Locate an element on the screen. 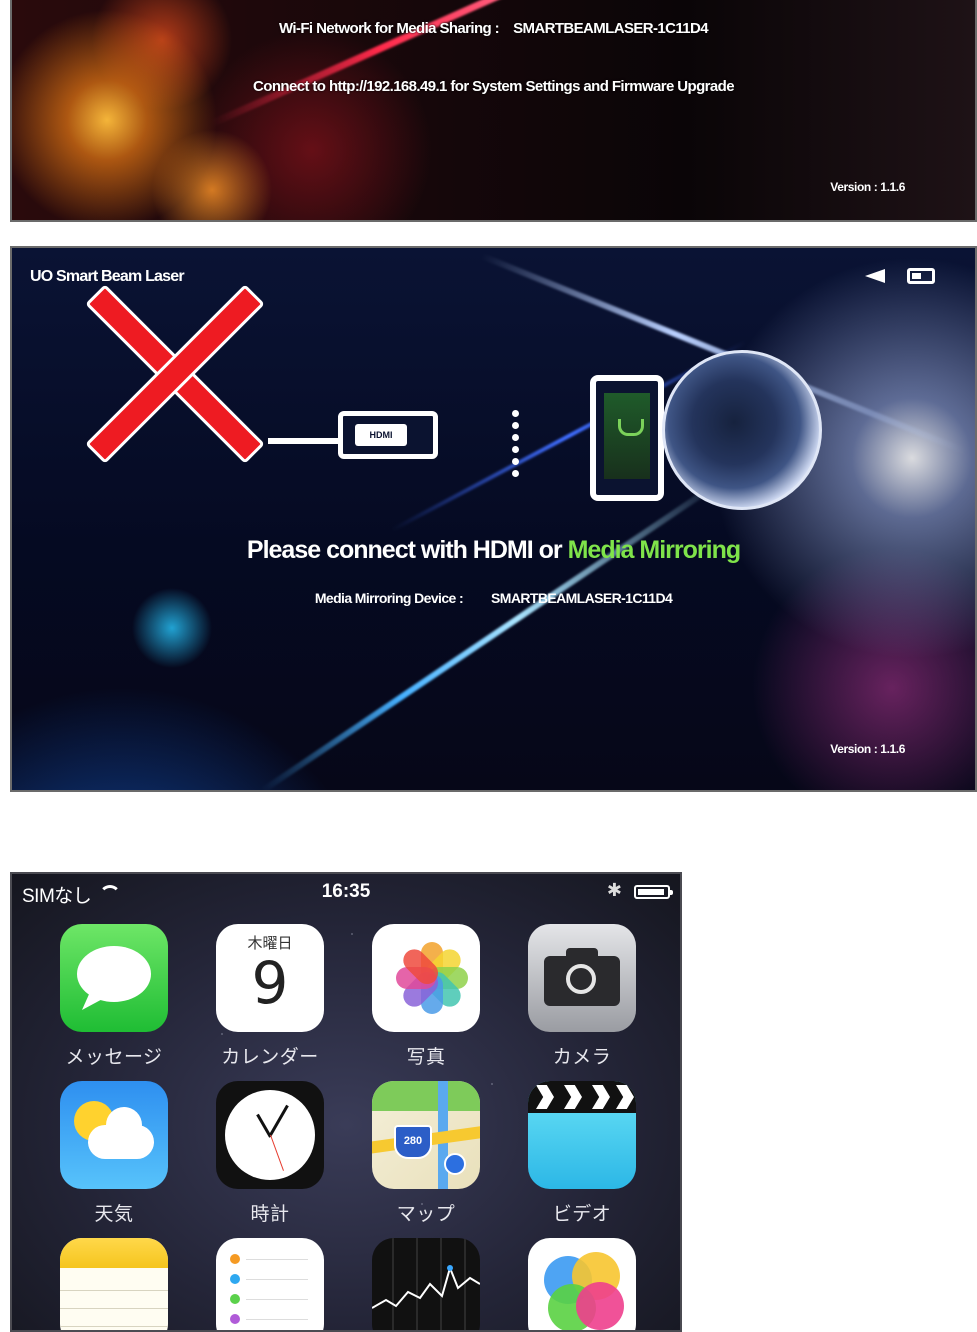  stocks-icon is located at coordinates (426, 1284).